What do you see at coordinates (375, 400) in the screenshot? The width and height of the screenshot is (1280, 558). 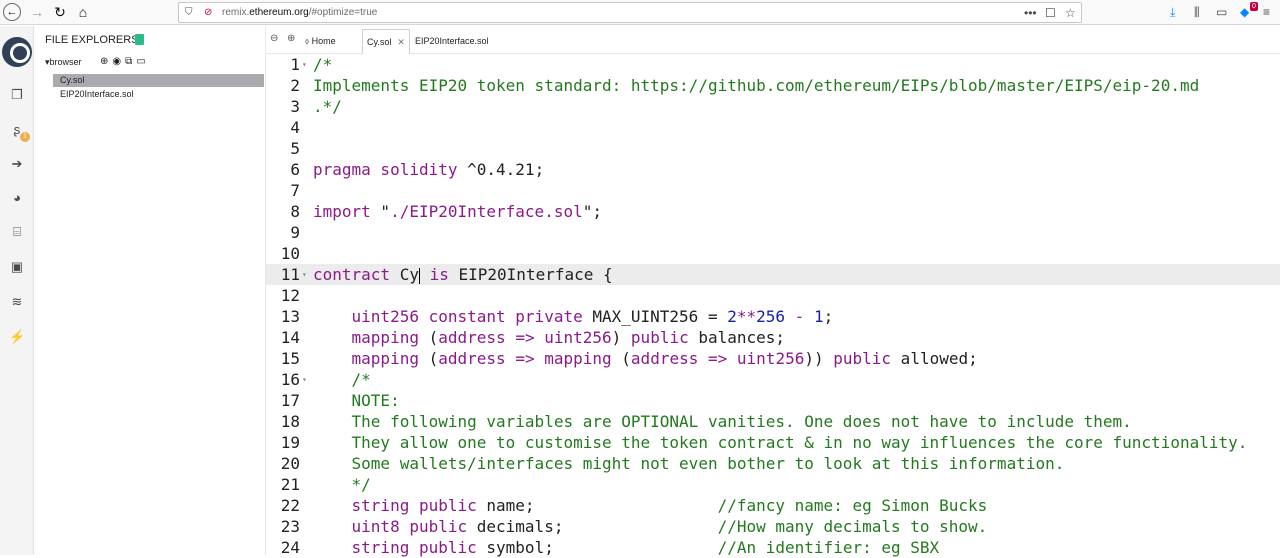 I see `code-token: NOTE:` at bounding box center [375, 400].